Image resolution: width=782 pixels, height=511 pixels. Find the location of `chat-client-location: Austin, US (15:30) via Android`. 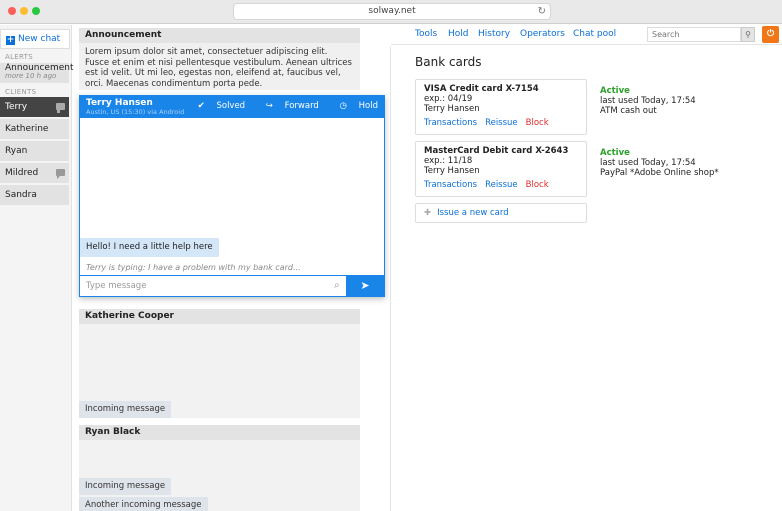

chat-client-location: Austin, US (15:30) via Android is located at coordinates (135, 112).